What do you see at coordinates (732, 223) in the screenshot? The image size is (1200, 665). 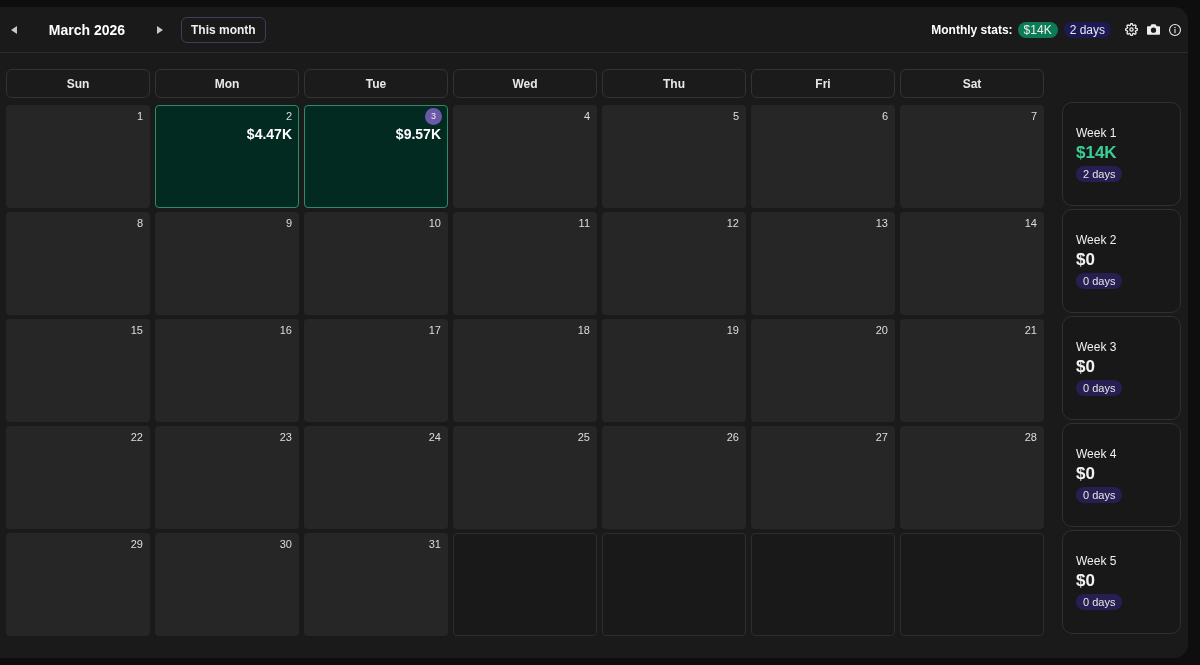 I see `date-number: 12` at bounding box center [732, 223].